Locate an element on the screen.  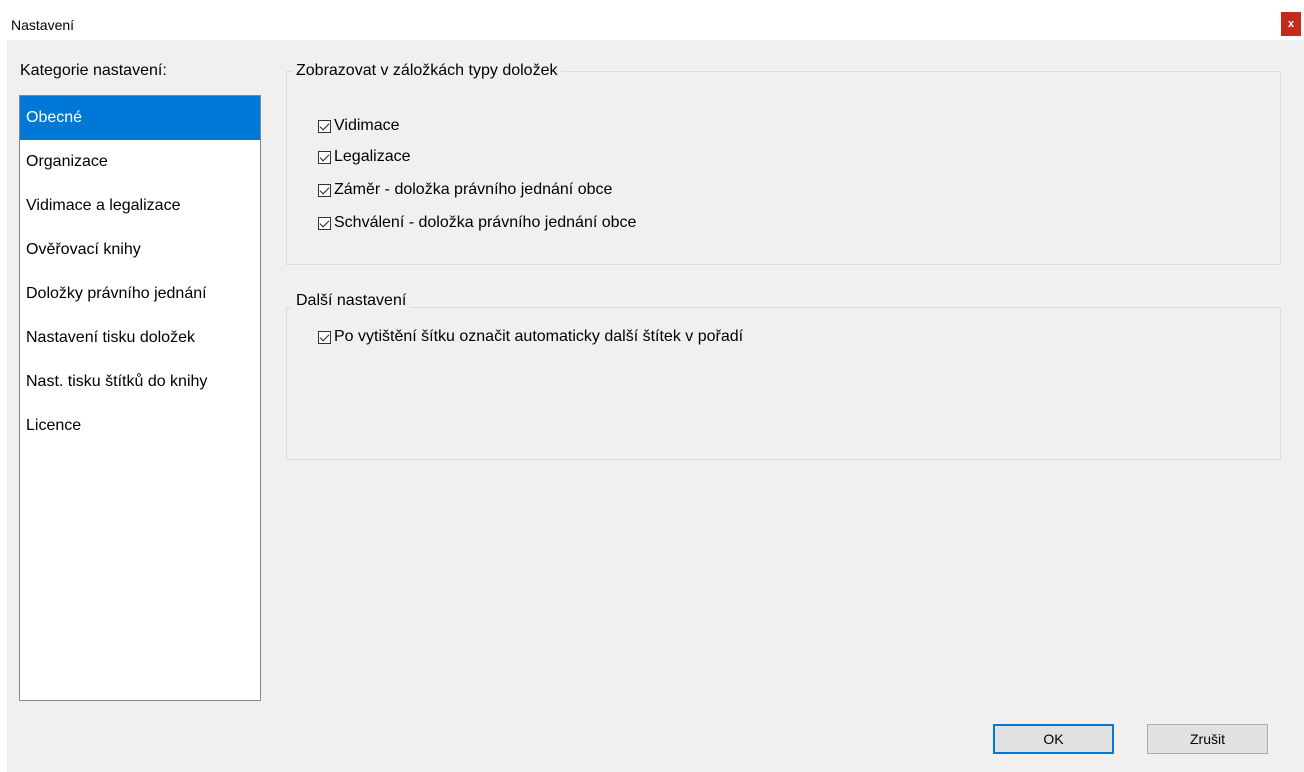
close-button: x is located at coordinates (1291, 24).